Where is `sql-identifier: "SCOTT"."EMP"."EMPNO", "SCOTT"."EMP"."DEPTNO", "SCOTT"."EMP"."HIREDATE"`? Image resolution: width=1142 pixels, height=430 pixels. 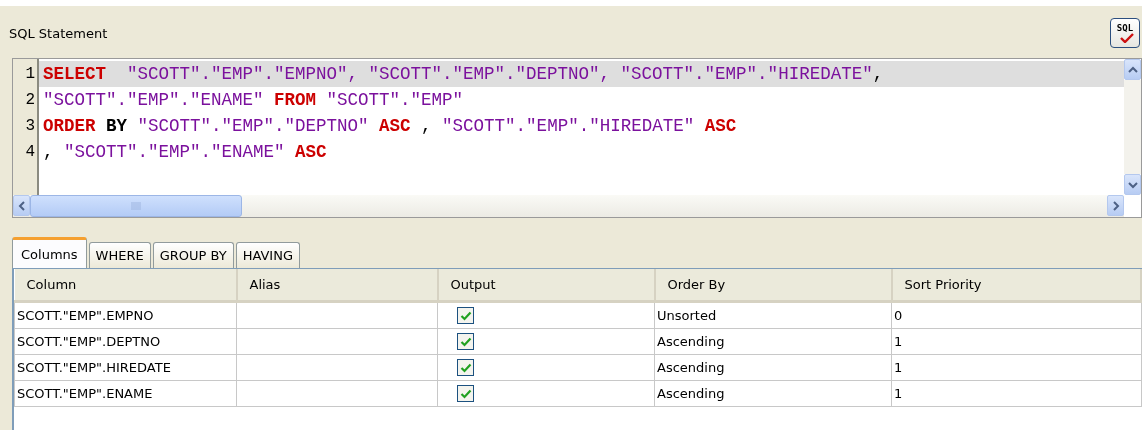 sql-identifier: "SCOTT"."EMP"."EMPNO", "SCOTT"."EMP"."DEPTNO", "SCOTT"."EMP"."HIREDATE" is located at coordinates (499, 74).